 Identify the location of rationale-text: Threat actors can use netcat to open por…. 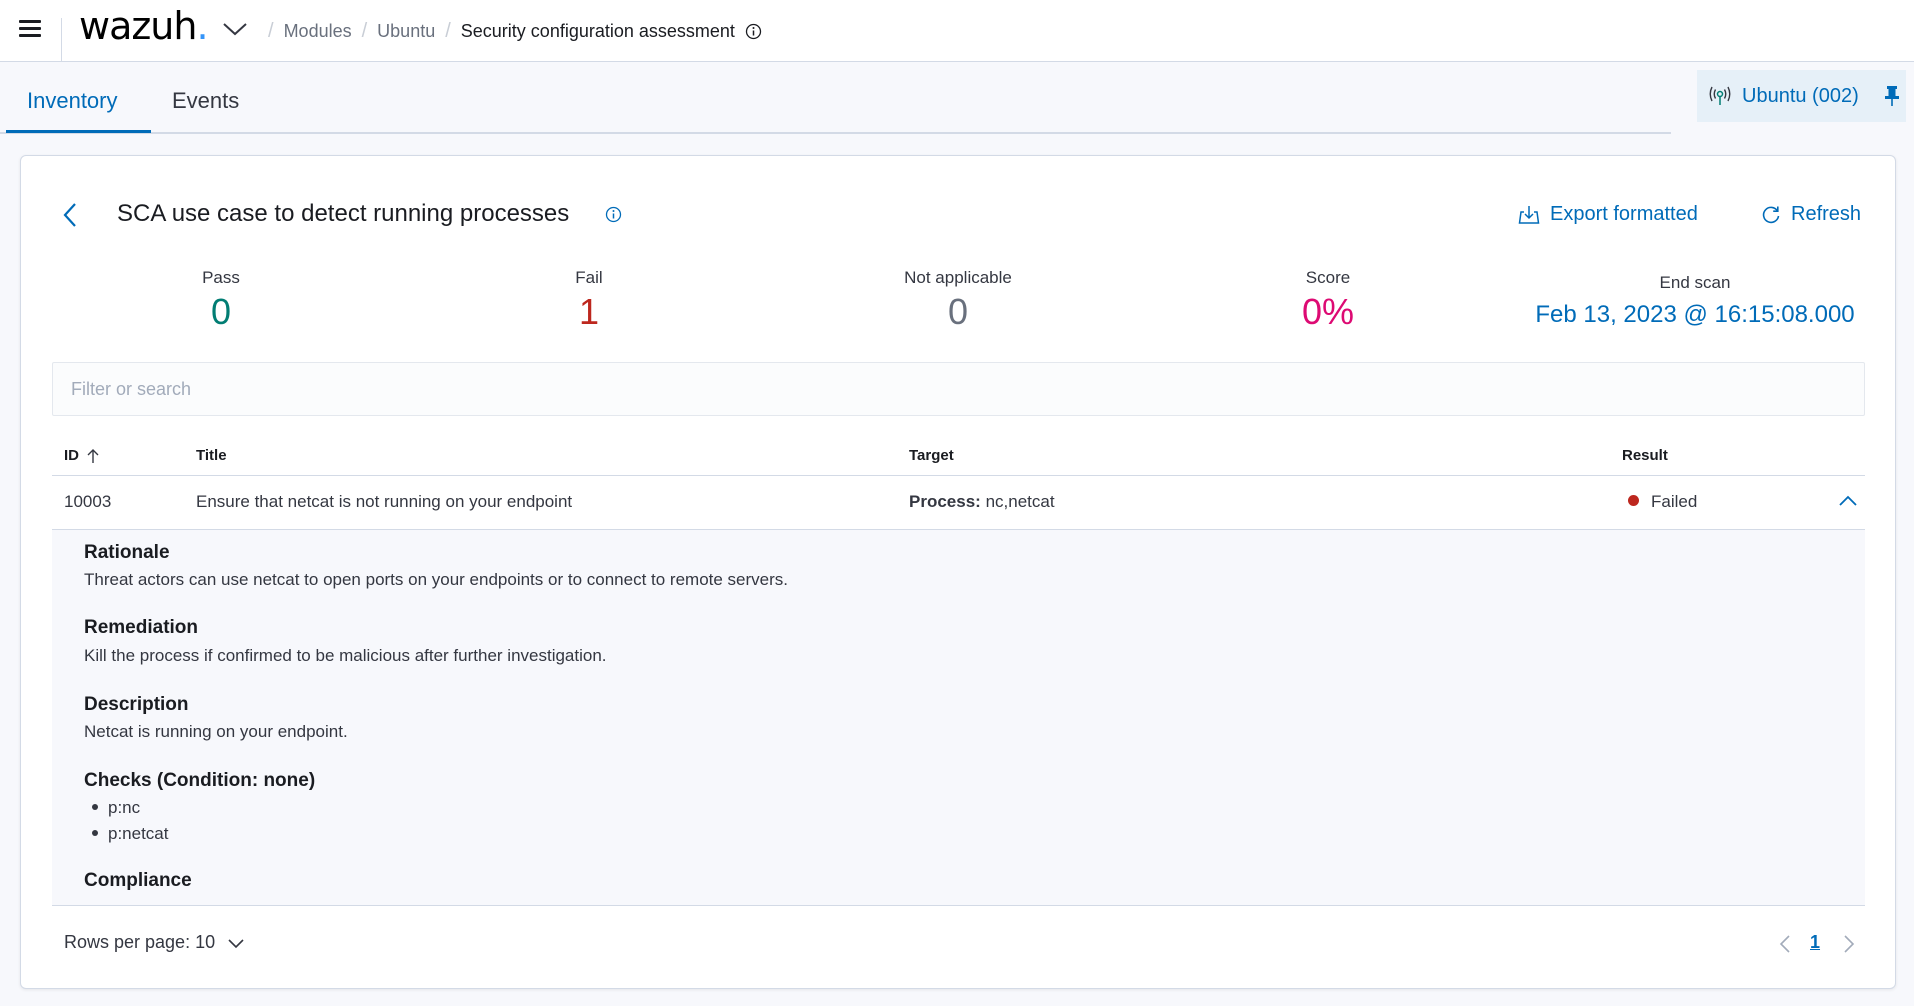
(436, 579).